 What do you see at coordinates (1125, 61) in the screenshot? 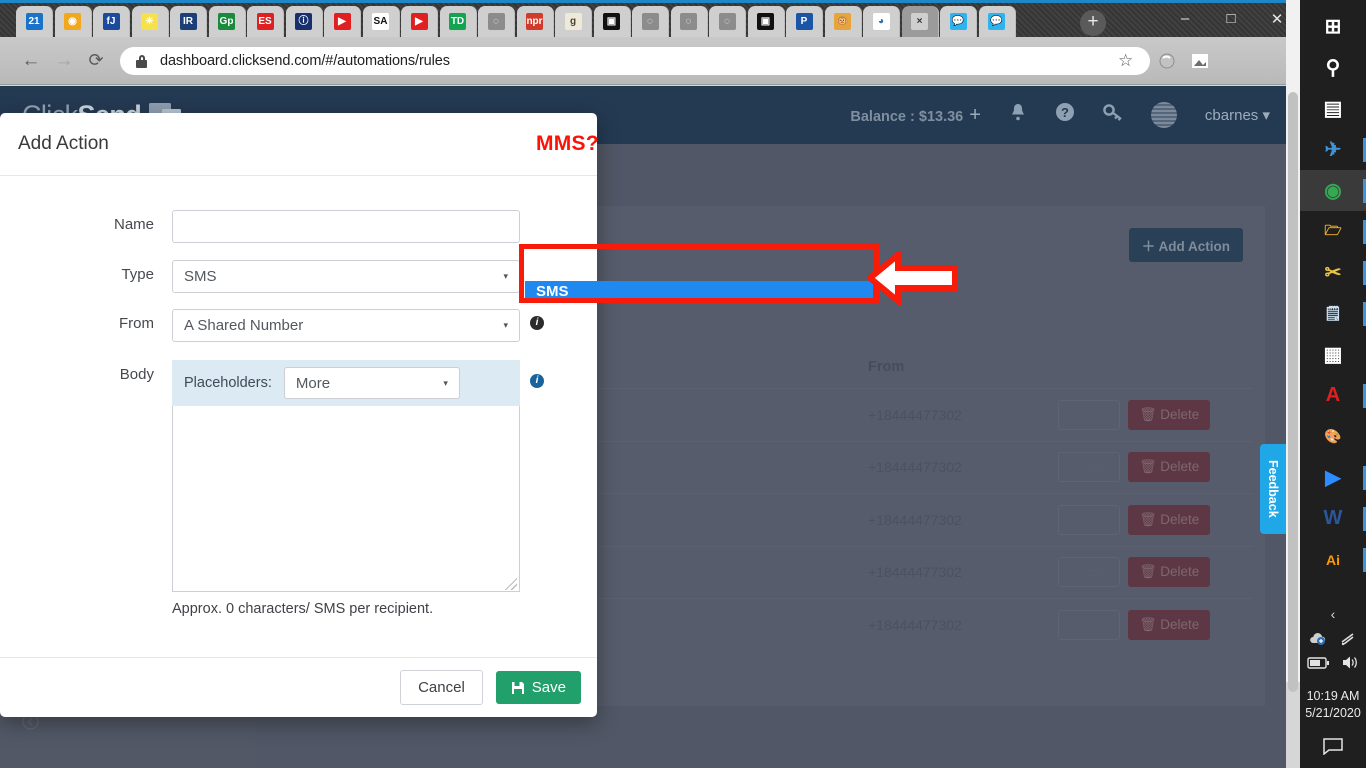
I see `bookmark-star-icon: ☆` at bounding box center [1125, 61].